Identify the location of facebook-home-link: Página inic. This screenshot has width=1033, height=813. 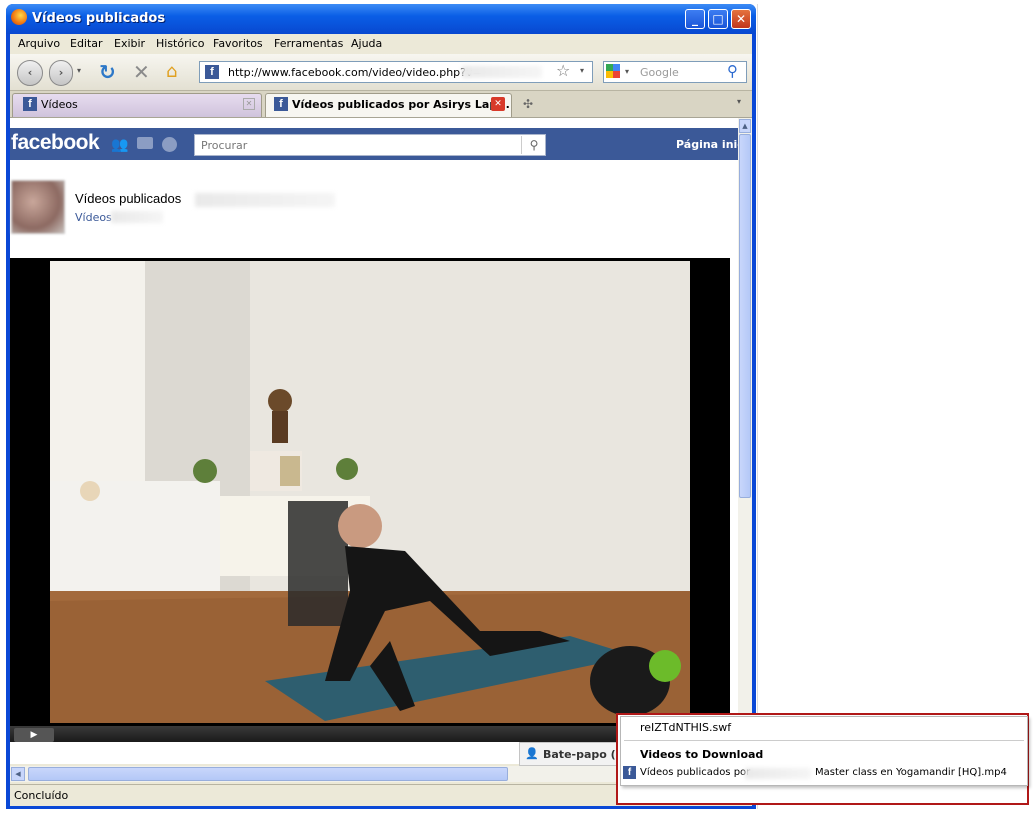
(710, 144).